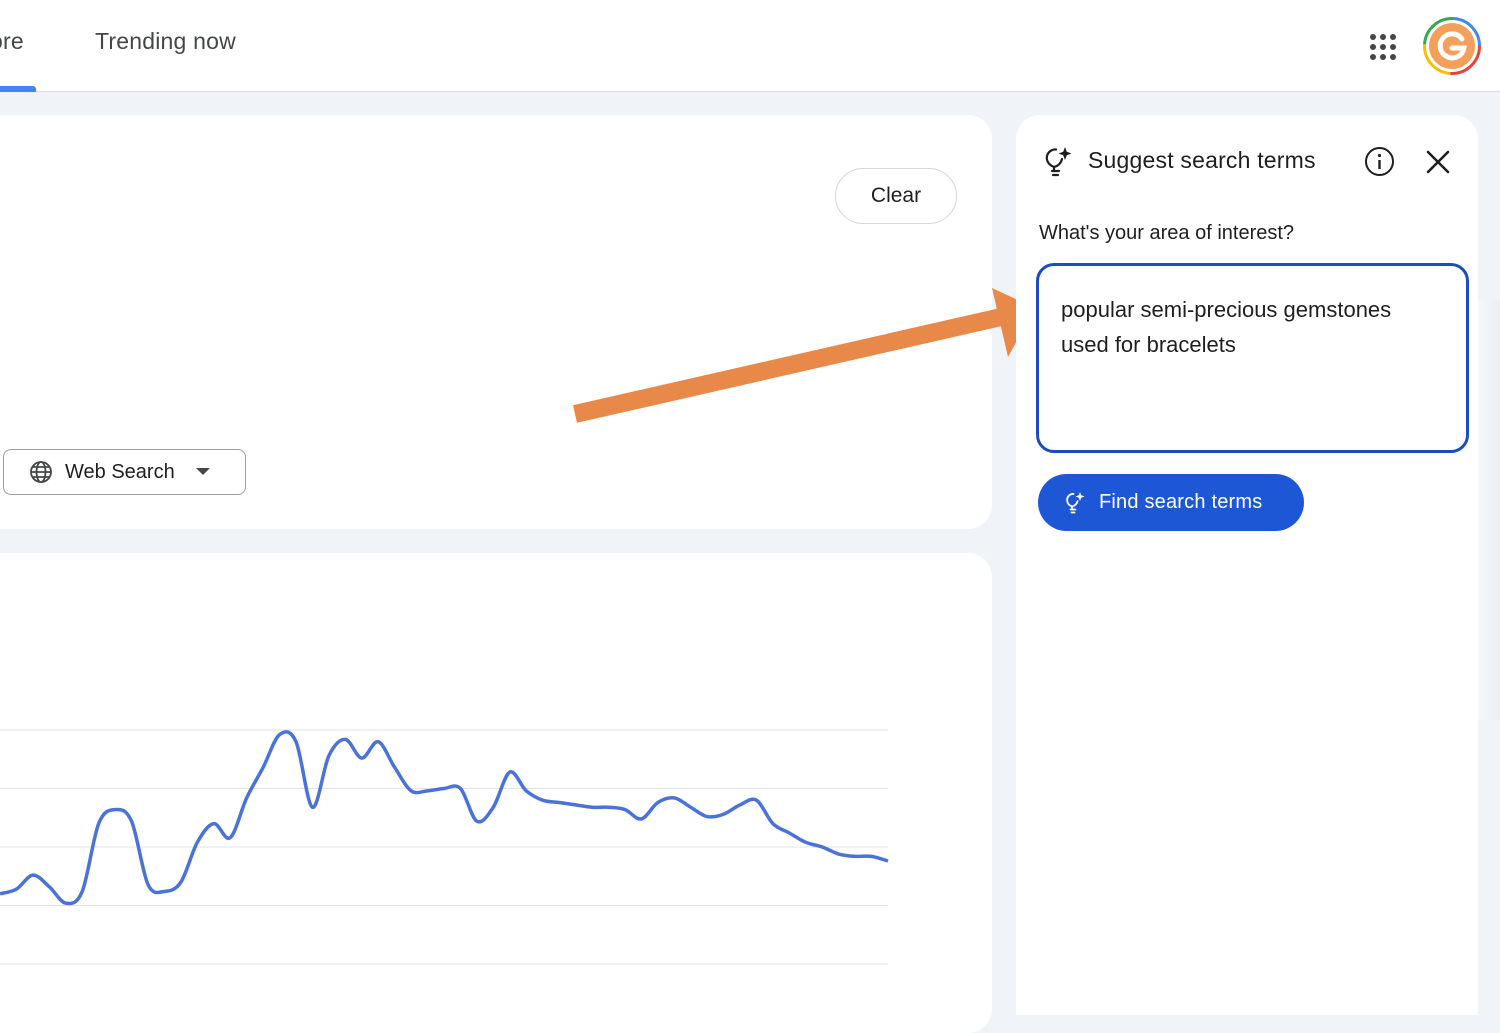 The width and height of the screenshot is (1500, 1033). I want to click on chevron-down-icon, so click(202, 471).